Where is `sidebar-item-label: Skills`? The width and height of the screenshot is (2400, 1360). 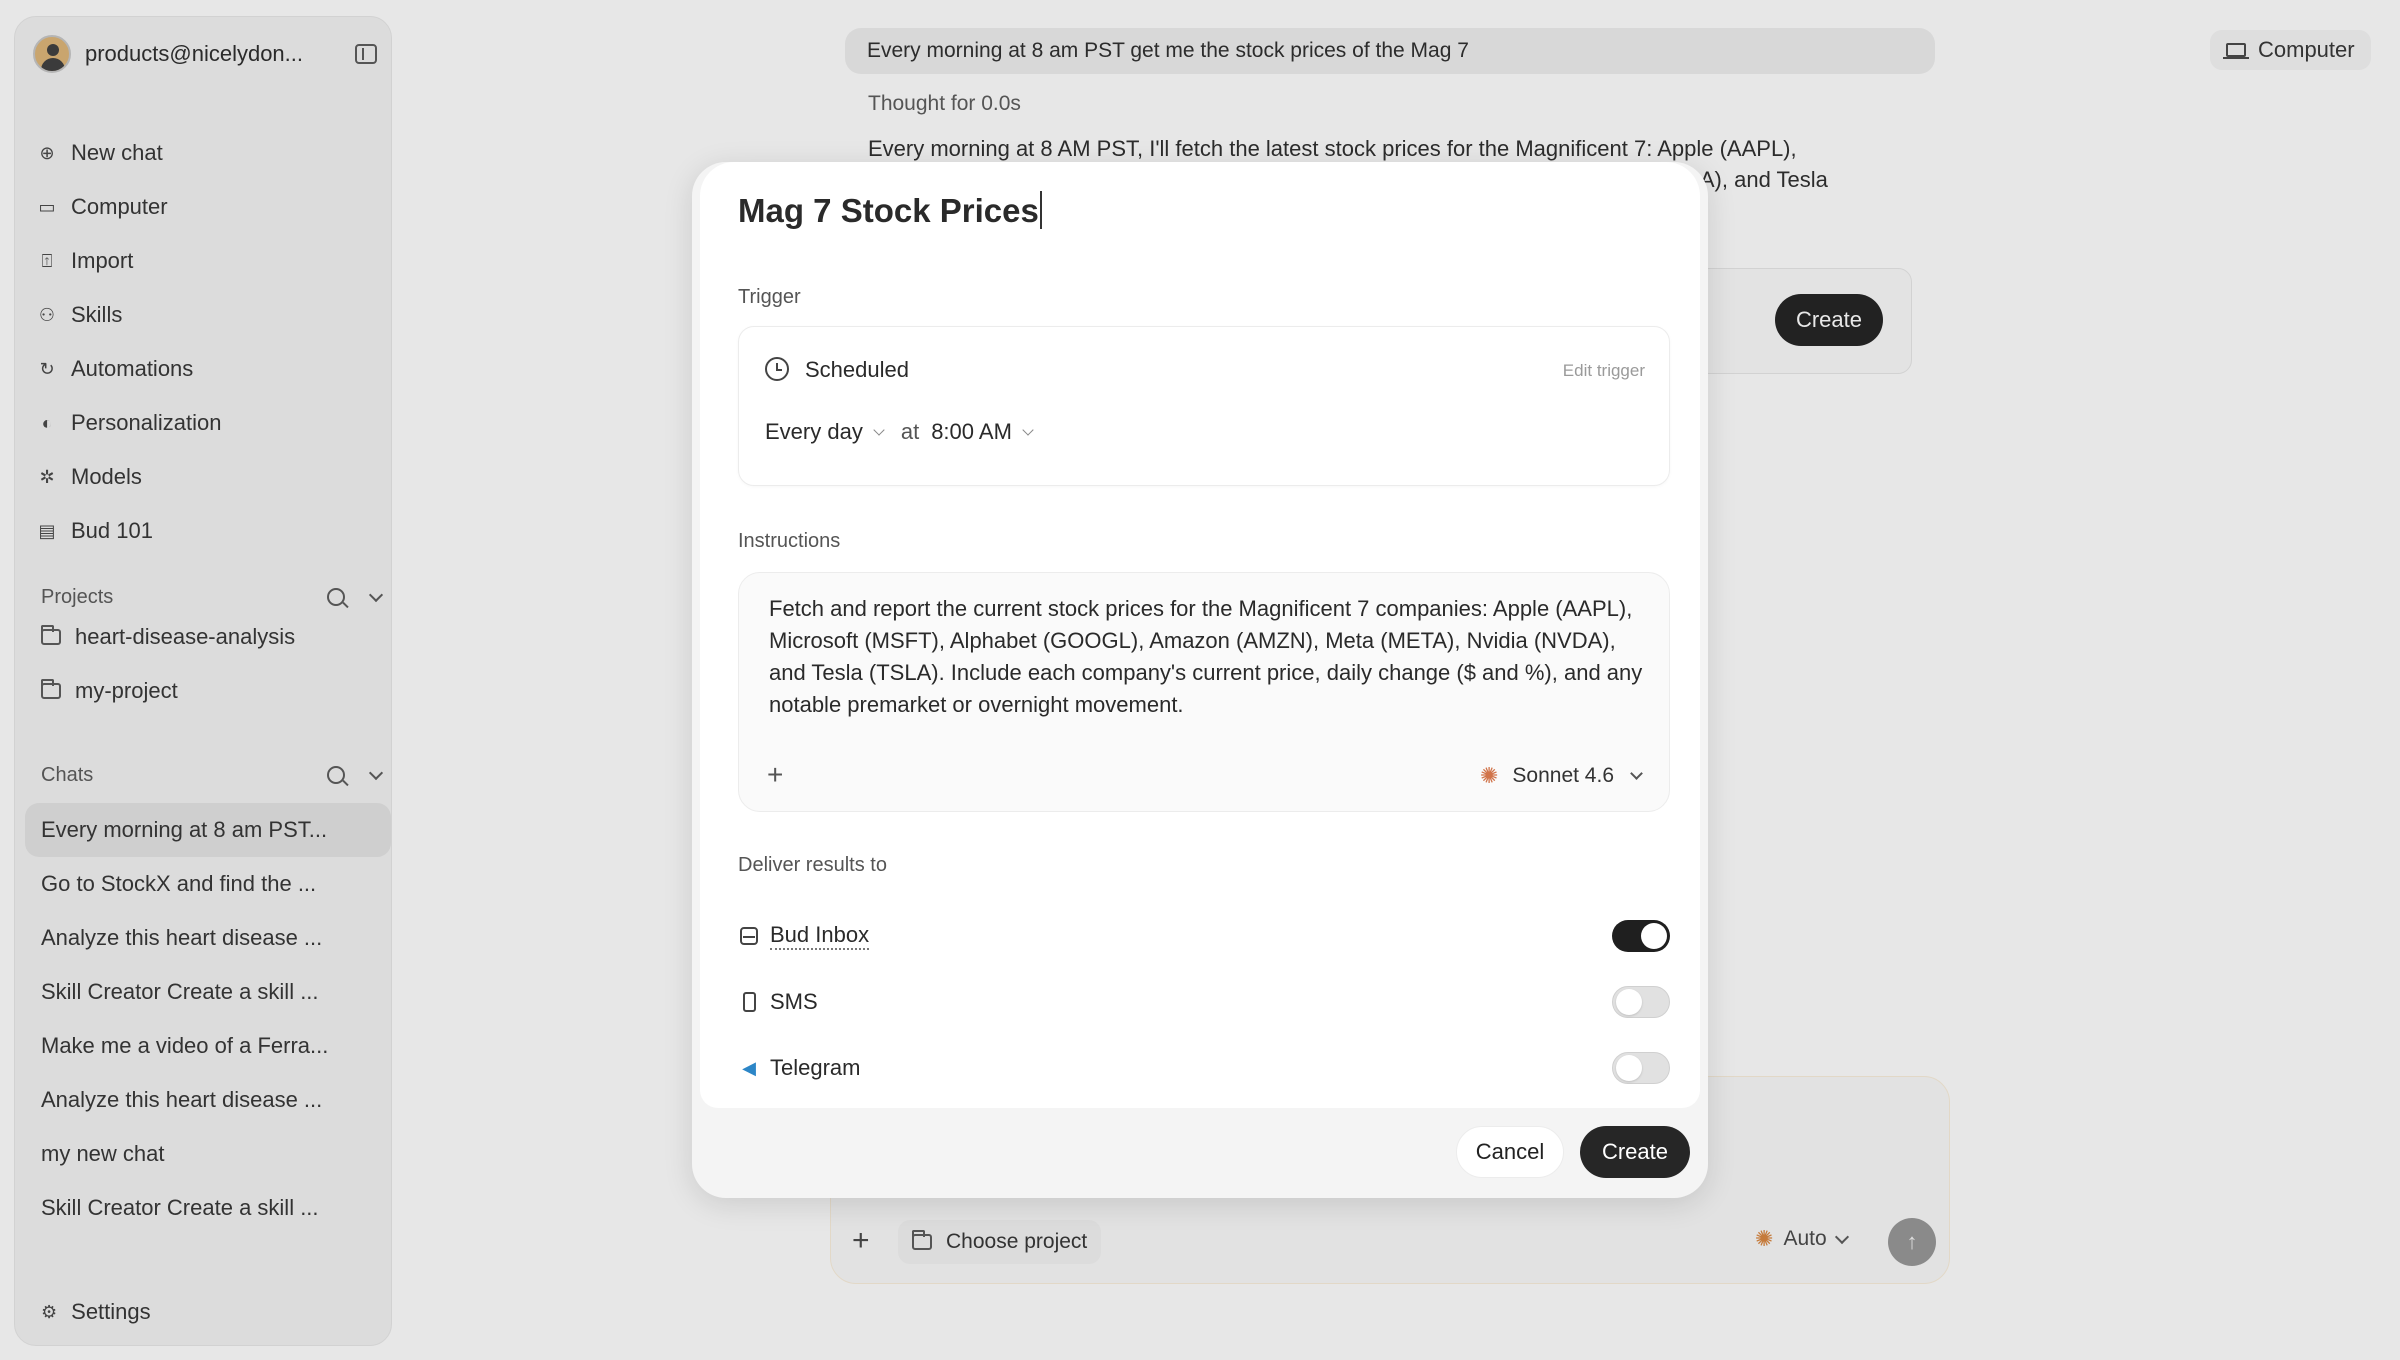 sidebar-item-label: Skills is located at coordinates (97, 314).